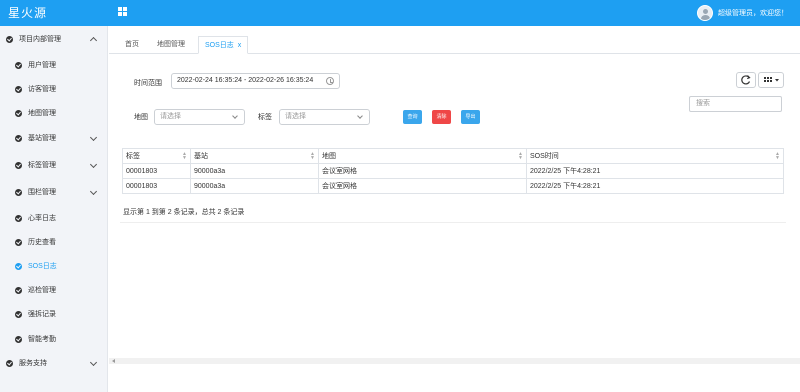  What do you see at coordinates (400, 13) in the screenshot?
I see `top-navbar: 星火源 超级管理员，欢迎您！` at bounding box center [400, 13].